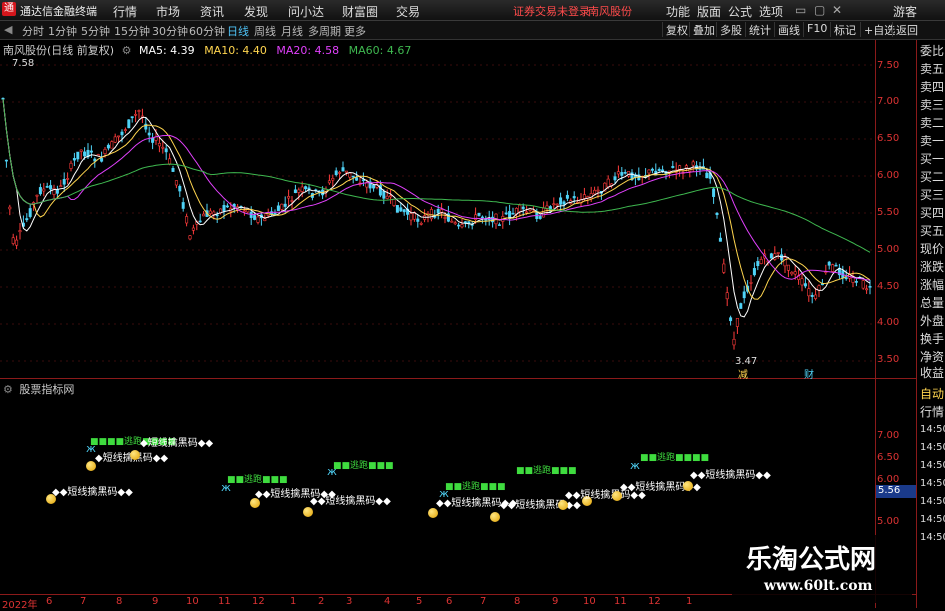 This screenshot has width=945, height=611. I want to click on tab-daily: 日线, so click(238, 31).